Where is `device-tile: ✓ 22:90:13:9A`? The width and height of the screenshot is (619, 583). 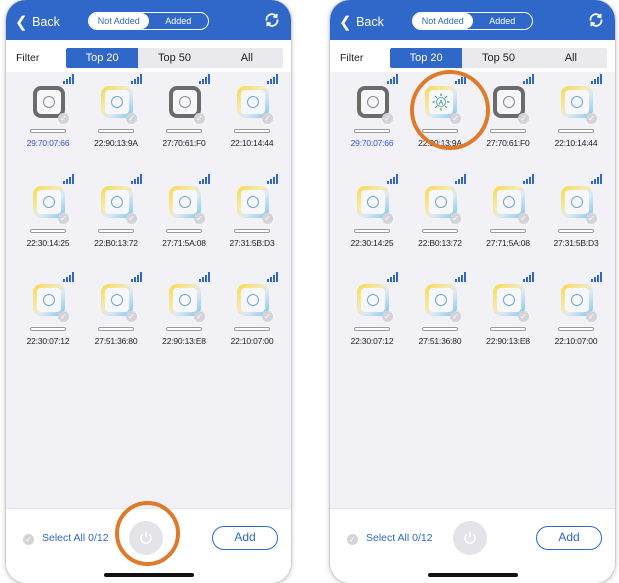 device-tile: ✓ 22:90:13:9A is located at coordinates (116, 118).